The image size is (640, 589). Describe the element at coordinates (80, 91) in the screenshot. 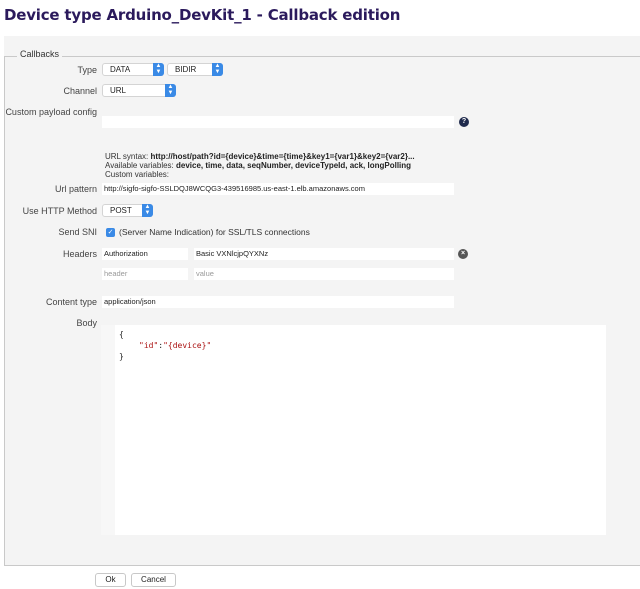

I see `channel-label: Channel` at that location.